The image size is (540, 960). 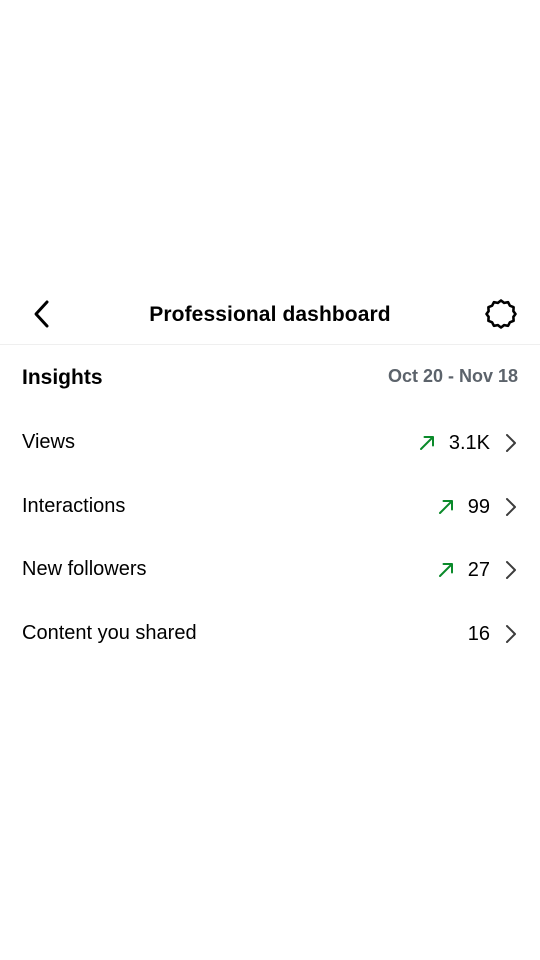 I want to click on metric-label: New followers, so click(x=84, y=569).